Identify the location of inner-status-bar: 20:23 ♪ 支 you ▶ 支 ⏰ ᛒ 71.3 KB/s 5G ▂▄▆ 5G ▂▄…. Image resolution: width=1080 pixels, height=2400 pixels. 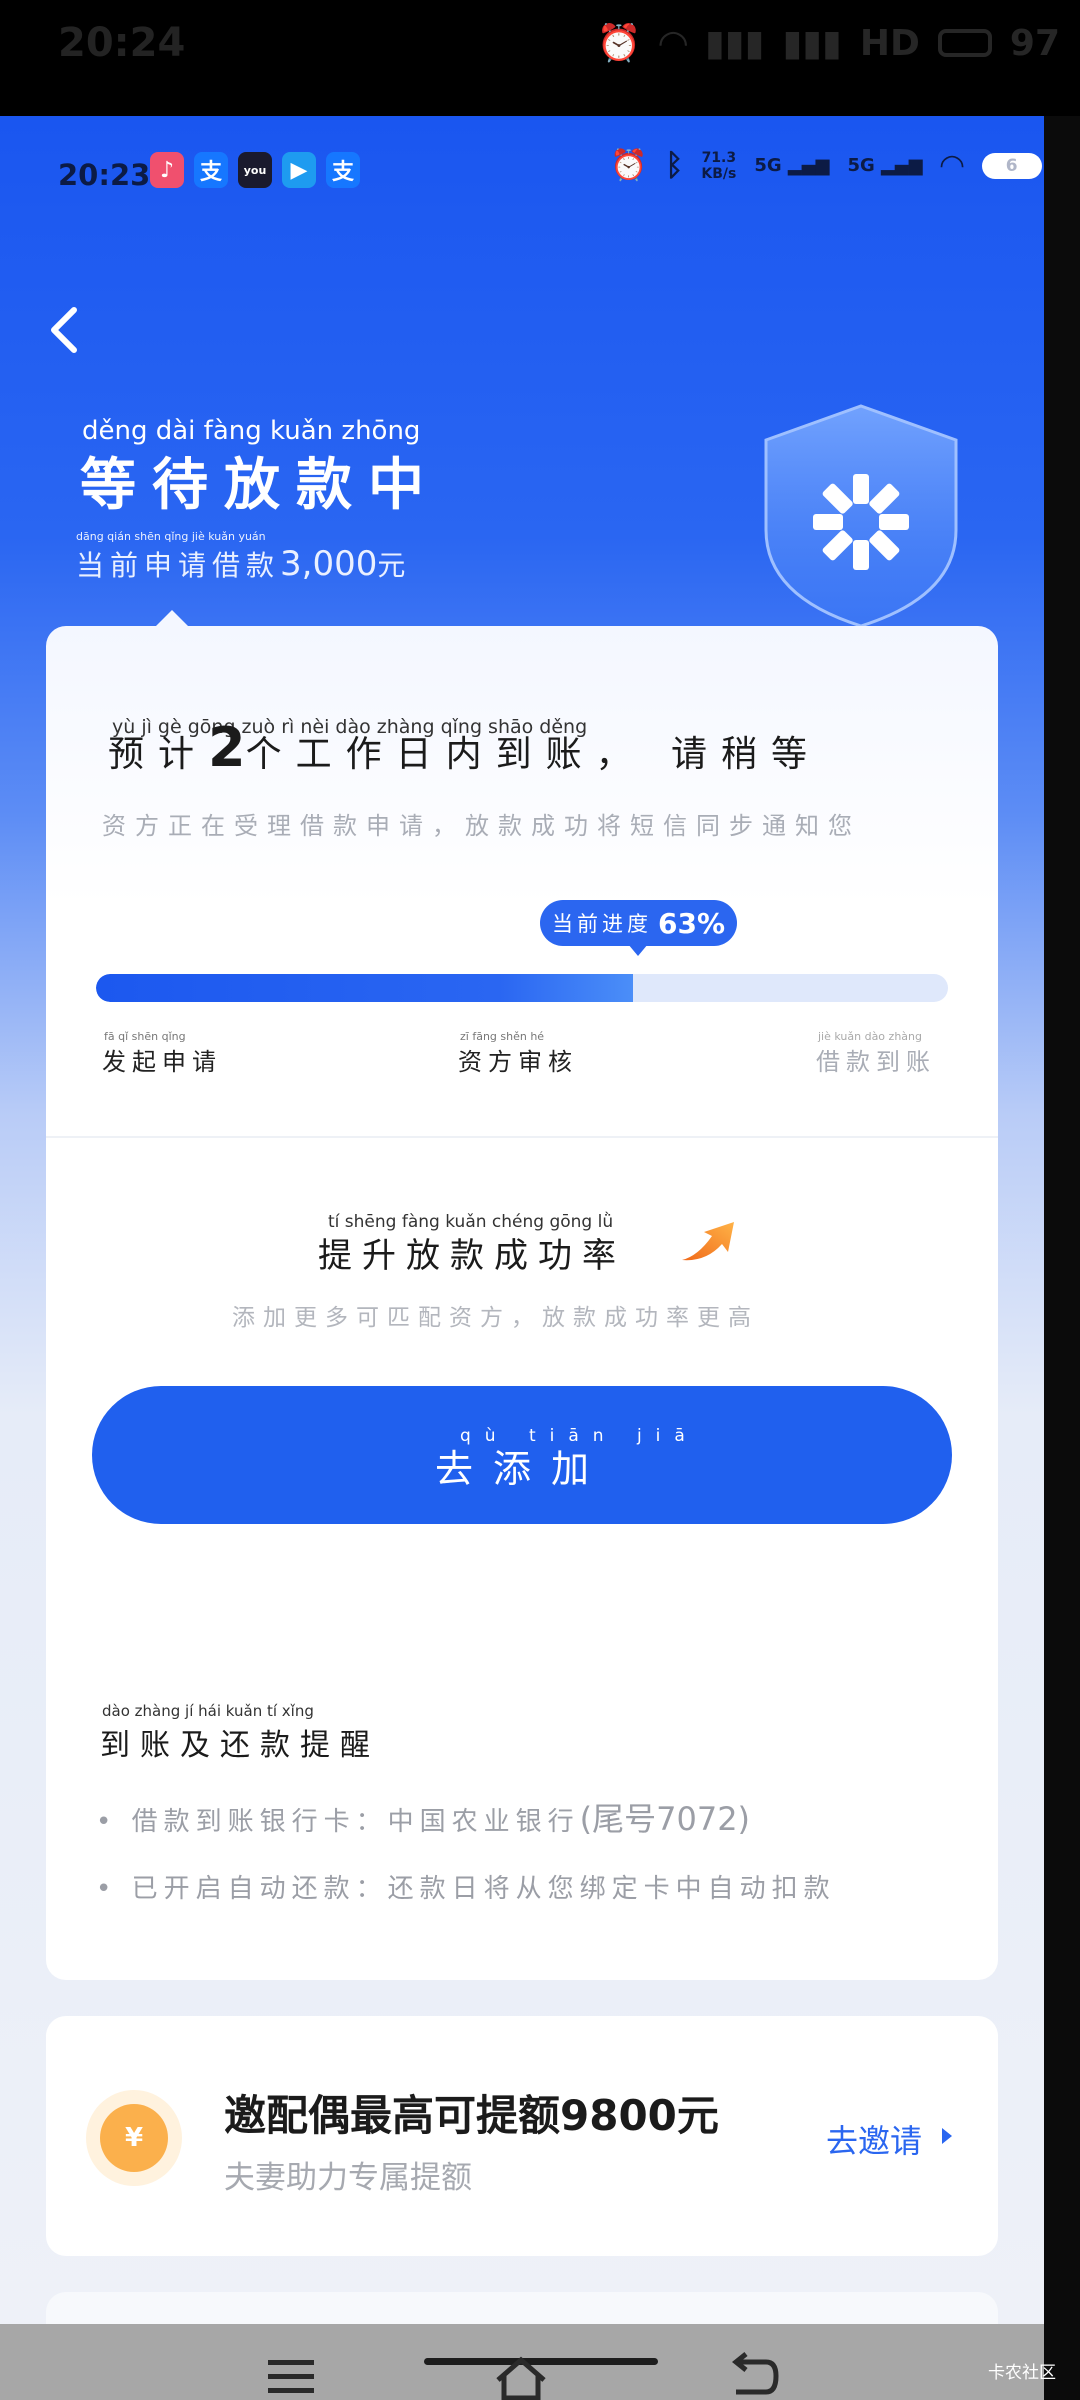
(522, 171).